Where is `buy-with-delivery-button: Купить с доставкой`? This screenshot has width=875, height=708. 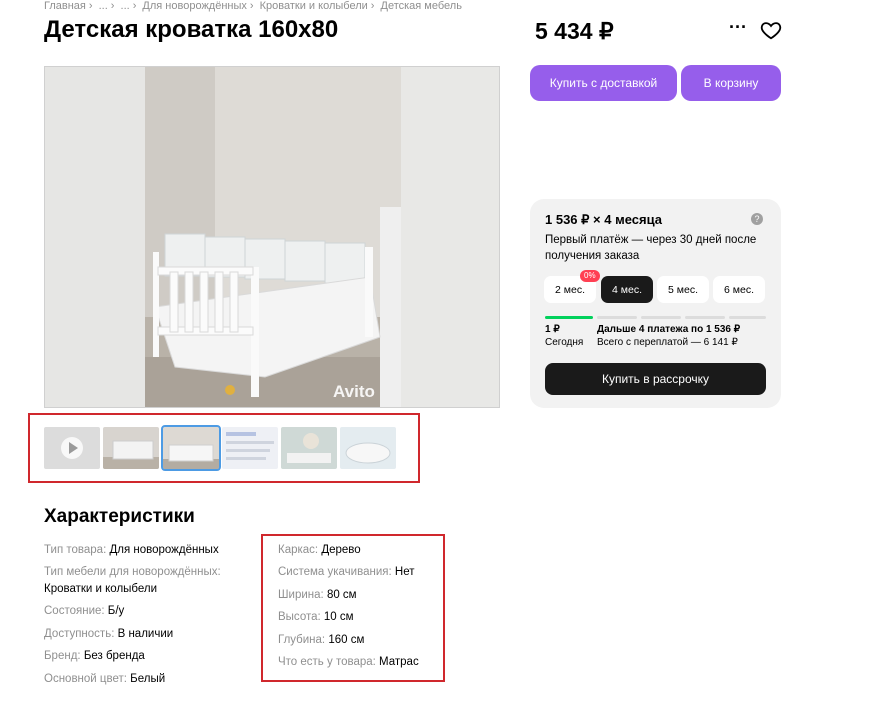
buy-with-delivery-button: Купить с доставкой is located at coordinates (603, 83).